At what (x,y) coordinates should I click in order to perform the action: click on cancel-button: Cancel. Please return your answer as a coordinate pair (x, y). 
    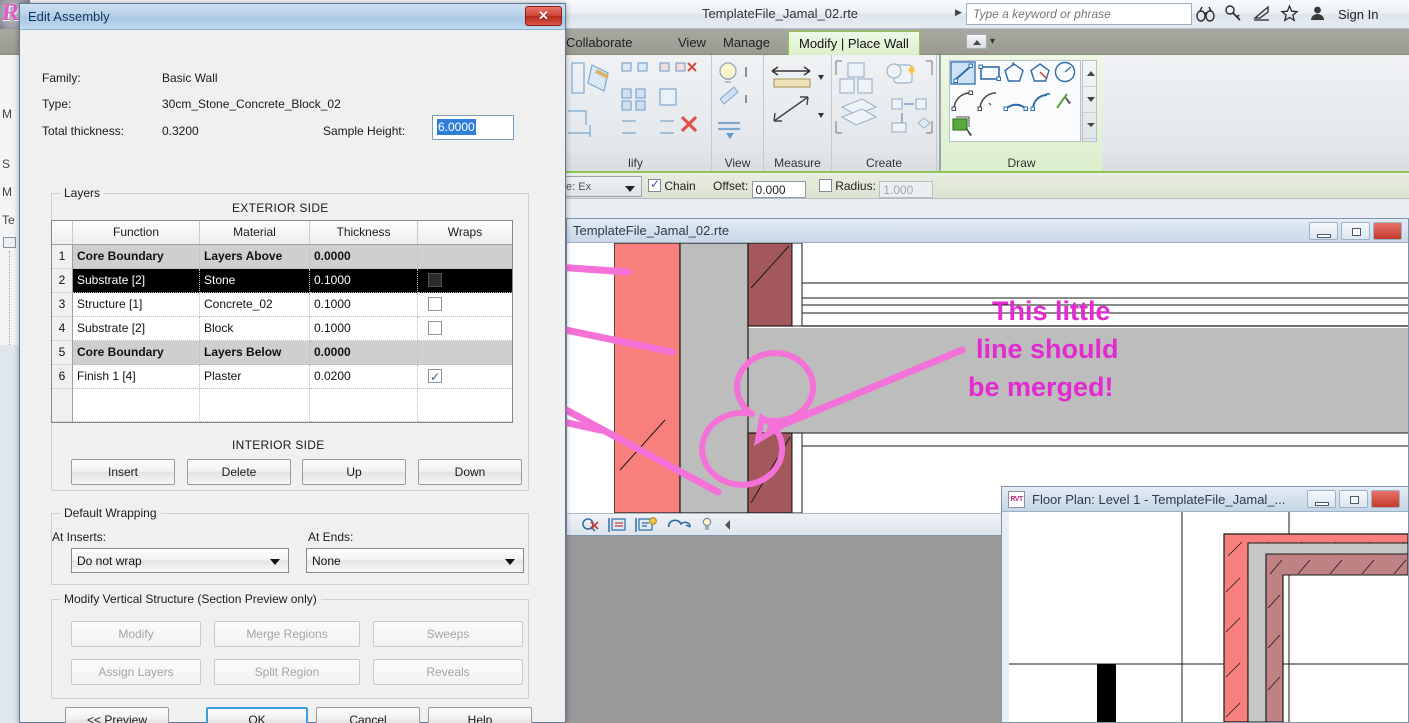
    Looking at the image, I should click on (368, 715).